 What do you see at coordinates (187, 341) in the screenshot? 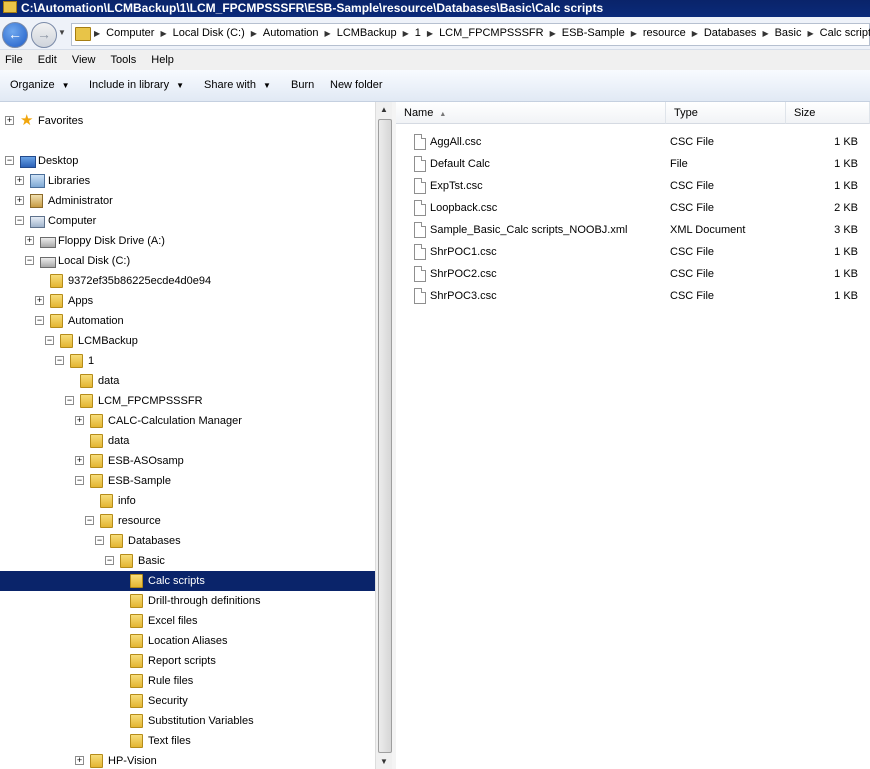
I see `tree-item: − LCMBackup` at bounding box center [187, 341].